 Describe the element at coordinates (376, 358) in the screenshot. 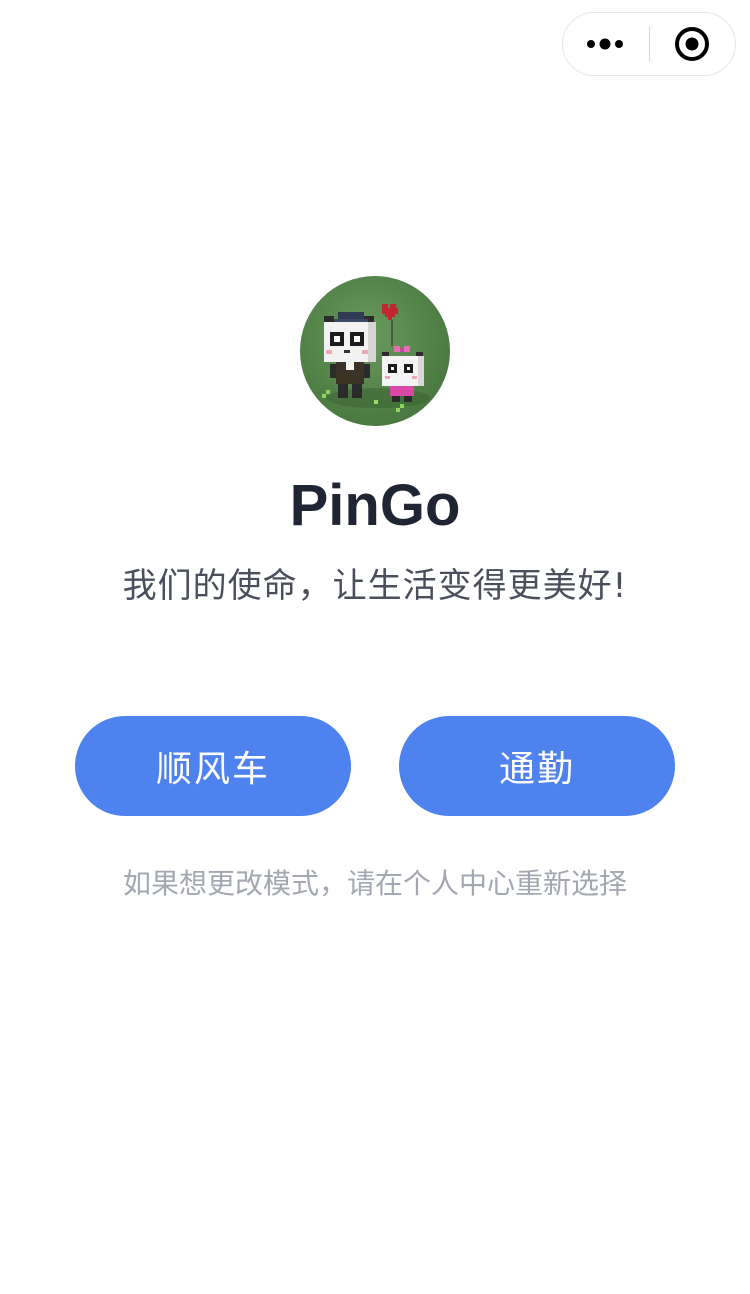

I see `panda-couple-avatar` at that location.